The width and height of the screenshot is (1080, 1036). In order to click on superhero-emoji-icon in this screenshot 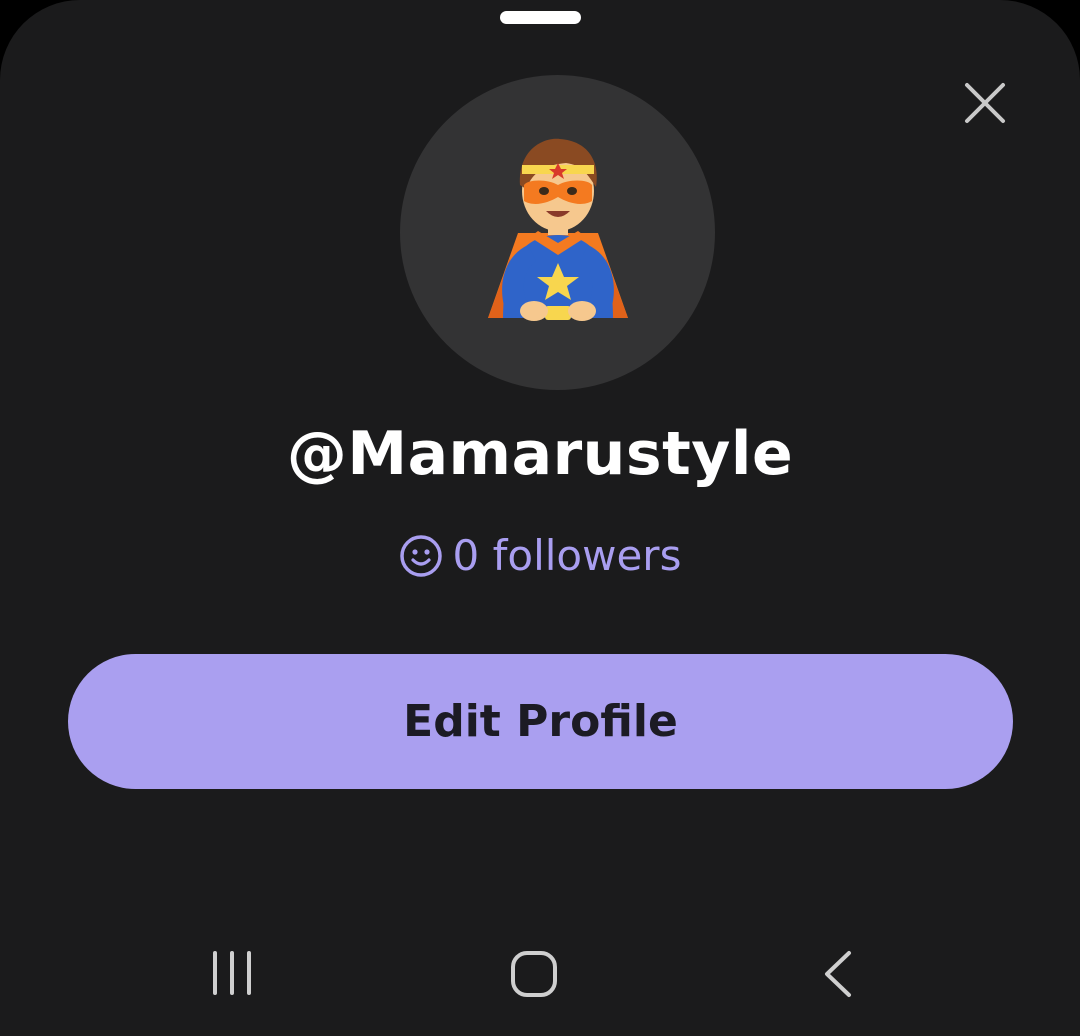, I will do `click(557, 229)`.